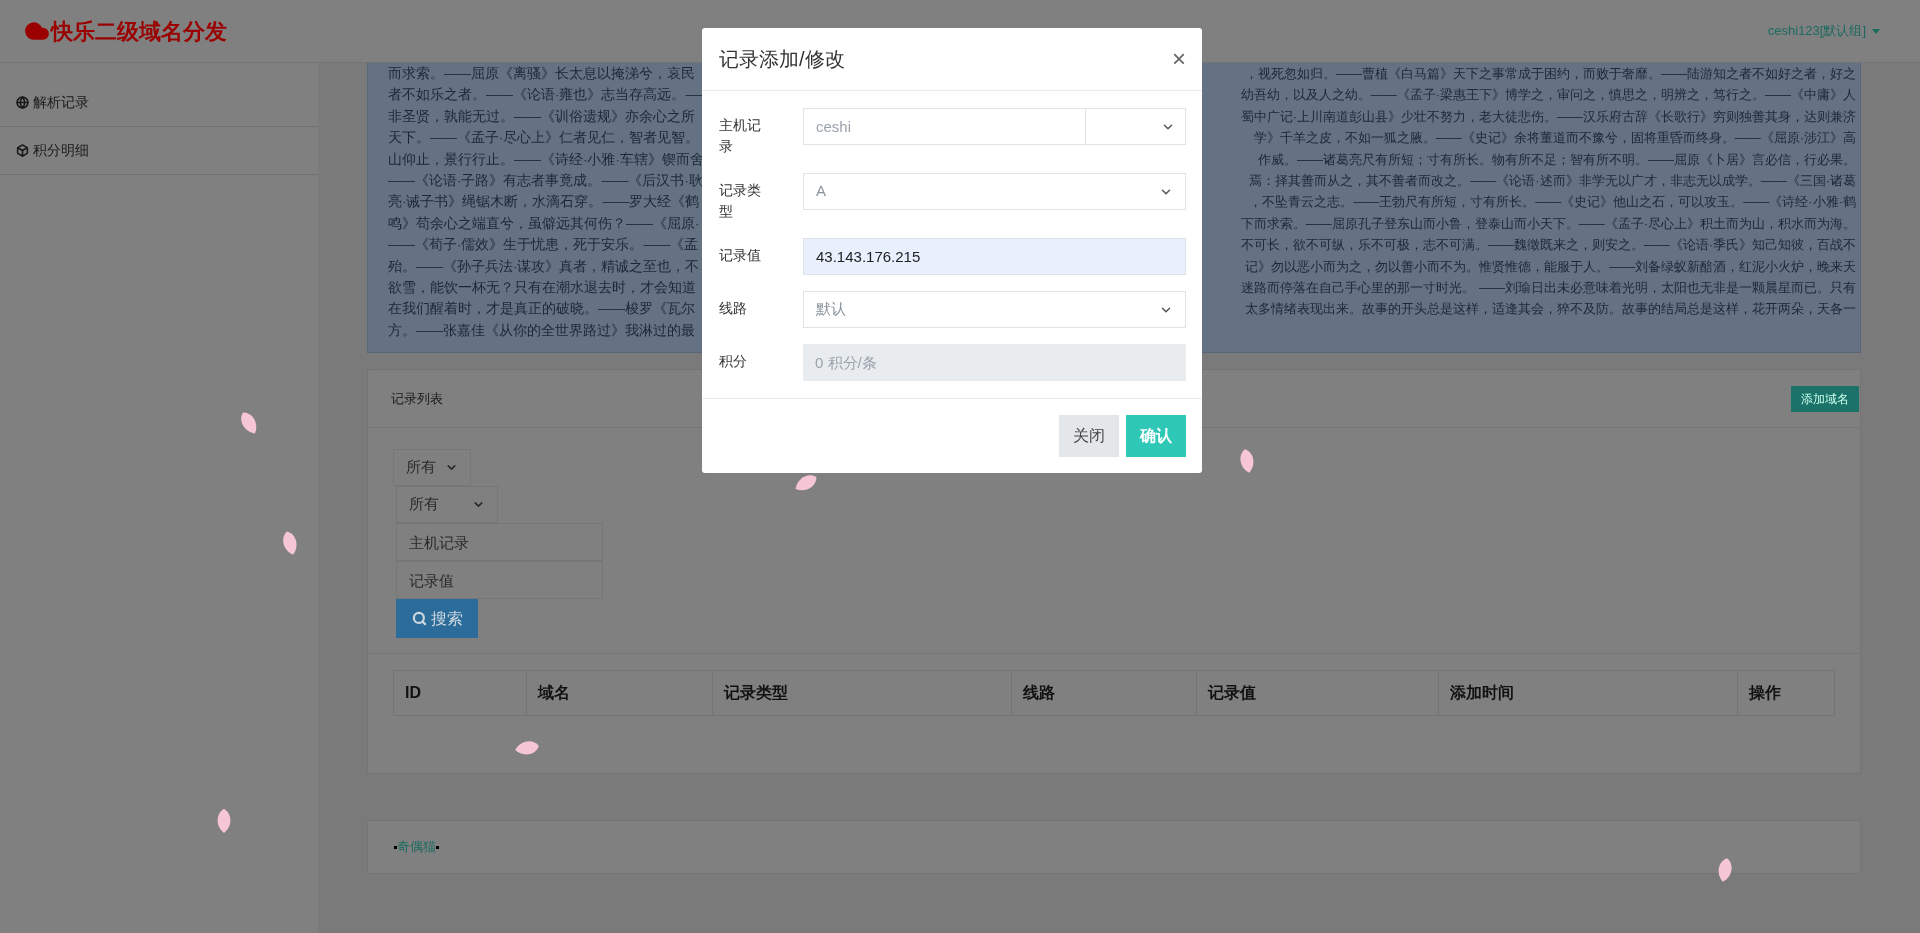 The width and height of the screenshot is (1920, 933). I want to click on column-header: 记录类型, so click(862, 693).